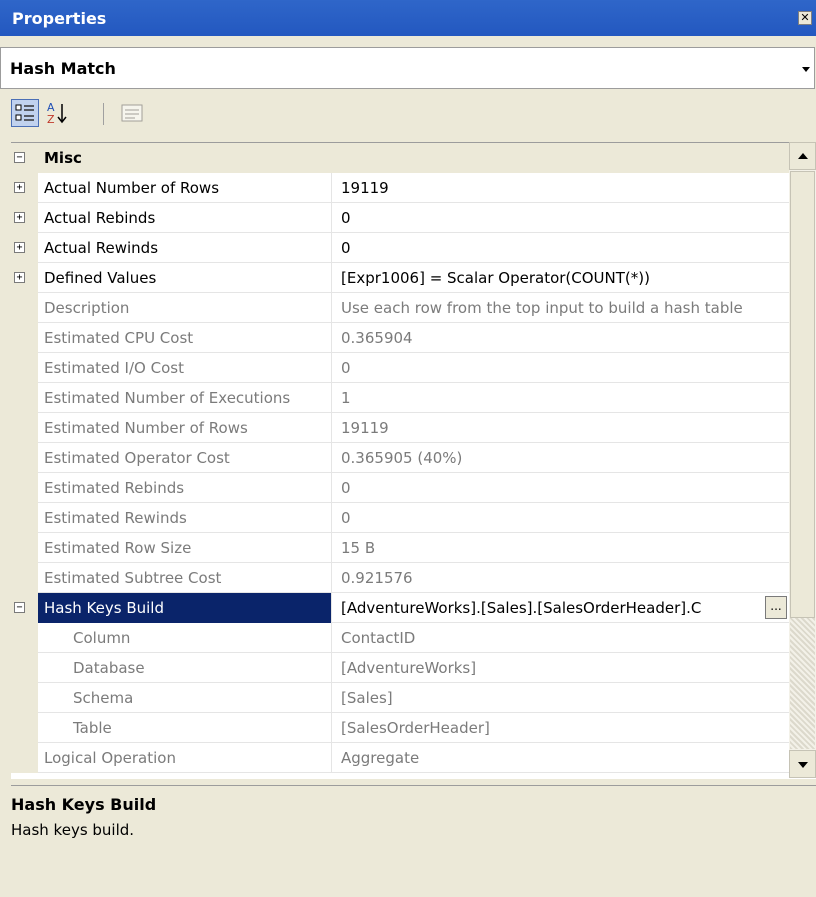 This screenshot has height=897, width=816. I want to click on property-name: Estimated Number of Rows, so click(185, 428).